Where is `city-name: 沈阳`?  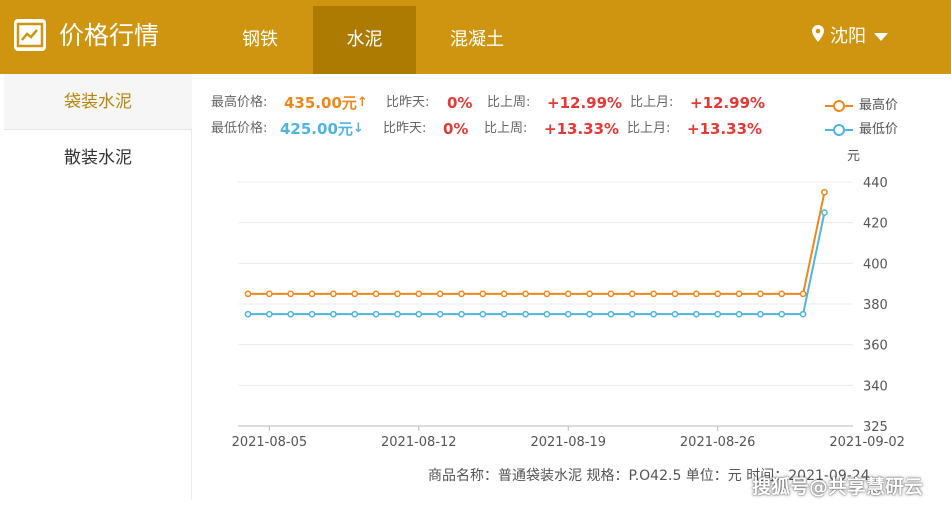 city-name: 沈阳 is located at coordinates (848, 36).